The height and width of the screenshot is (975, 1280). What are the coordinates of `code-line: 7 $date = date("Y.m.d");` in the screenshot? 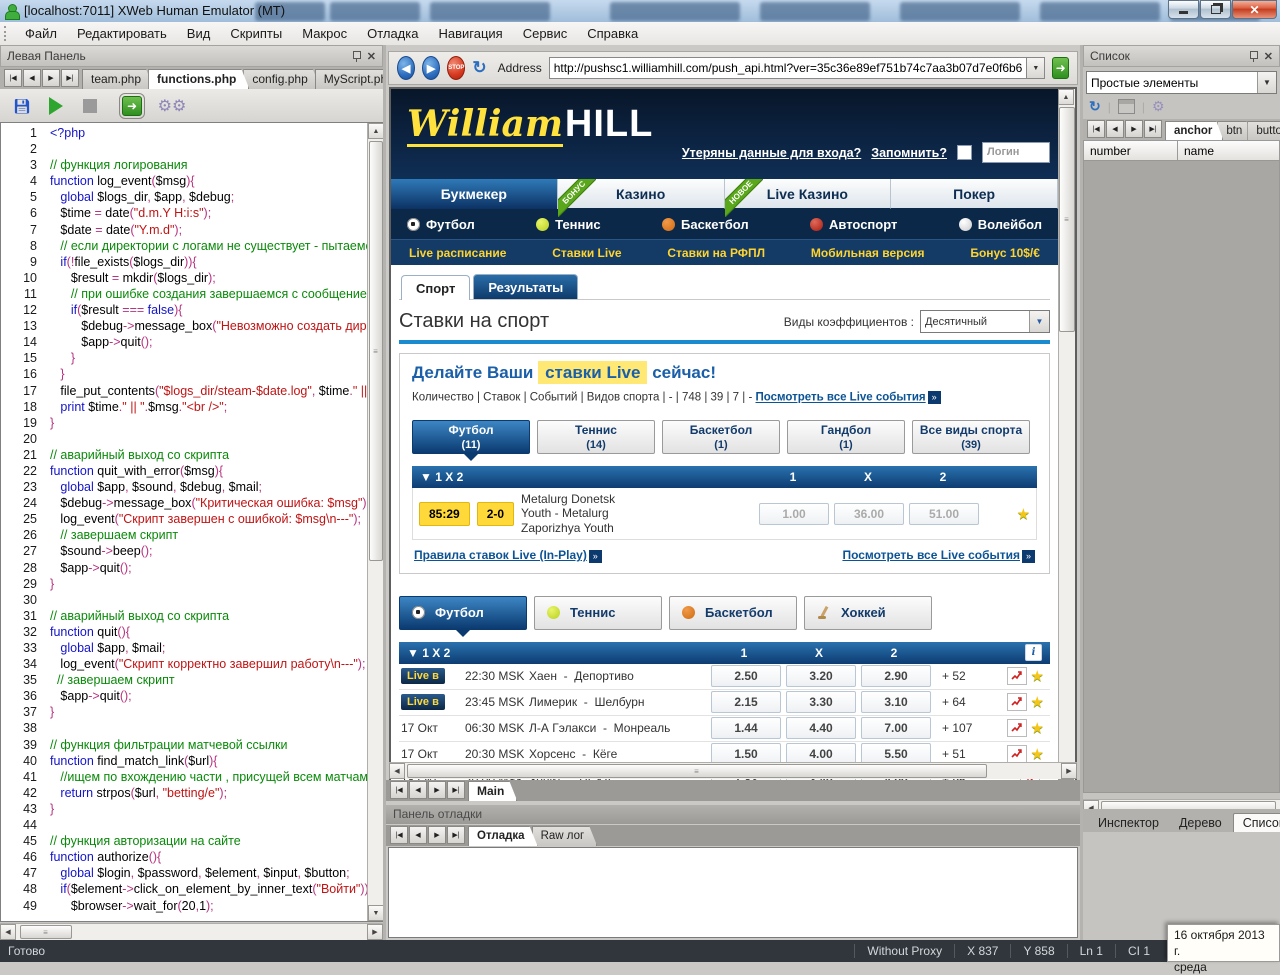 It's located at (184, 230).